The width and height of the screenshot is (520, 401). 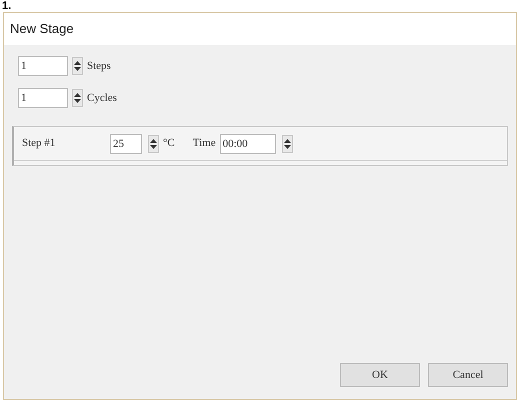 What do you see at coordinates (99, 66) in the screenshot?
I see `field-label: Steps` at bounding box center [99, 66].